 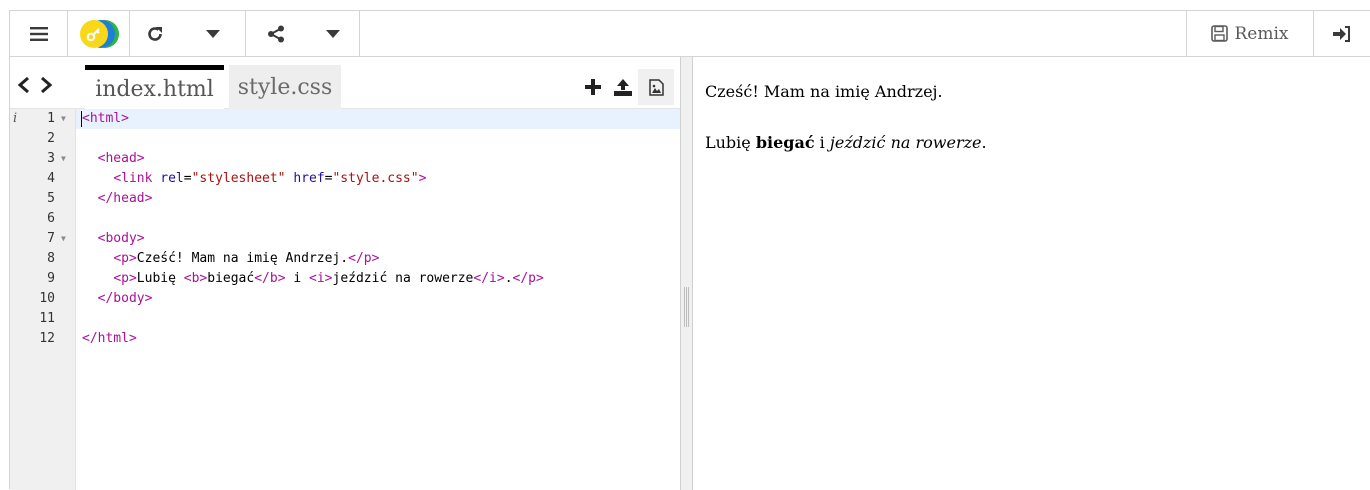 What do you see at coordinates (51, 218) in the screenshot?
I see `line-number: 6` at bounding box center [51, 218].